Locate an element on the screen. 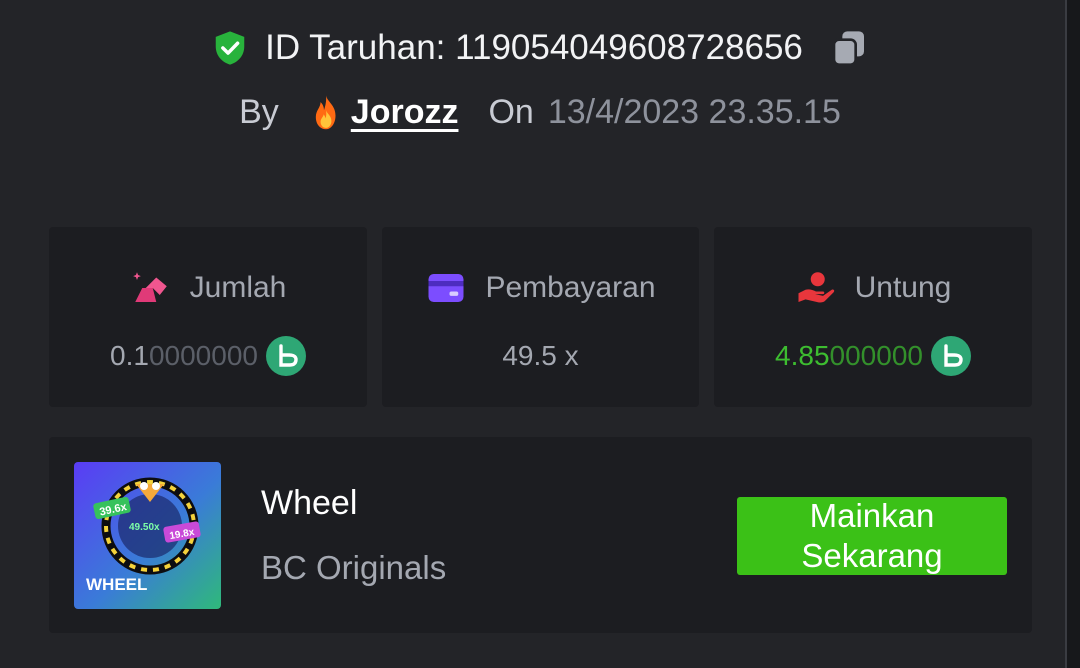  play-now-button: Mainkan Sekarang is located at coordinates (872, 536).